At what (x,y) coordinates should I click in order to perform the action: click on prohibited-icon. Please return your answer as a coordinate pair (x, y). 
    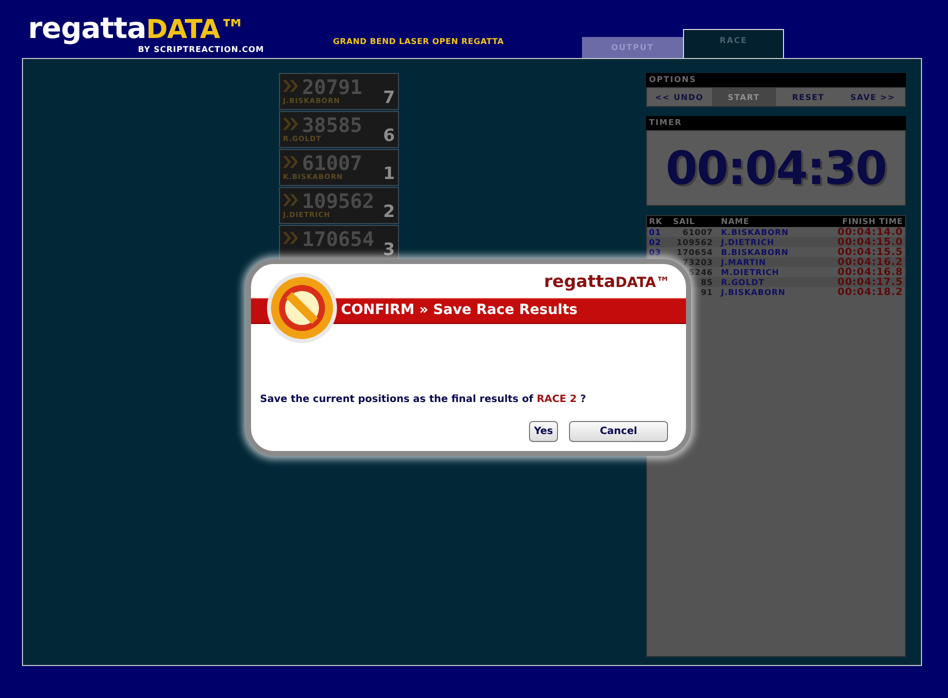
    Looking at the image, I should click on (302, 308).